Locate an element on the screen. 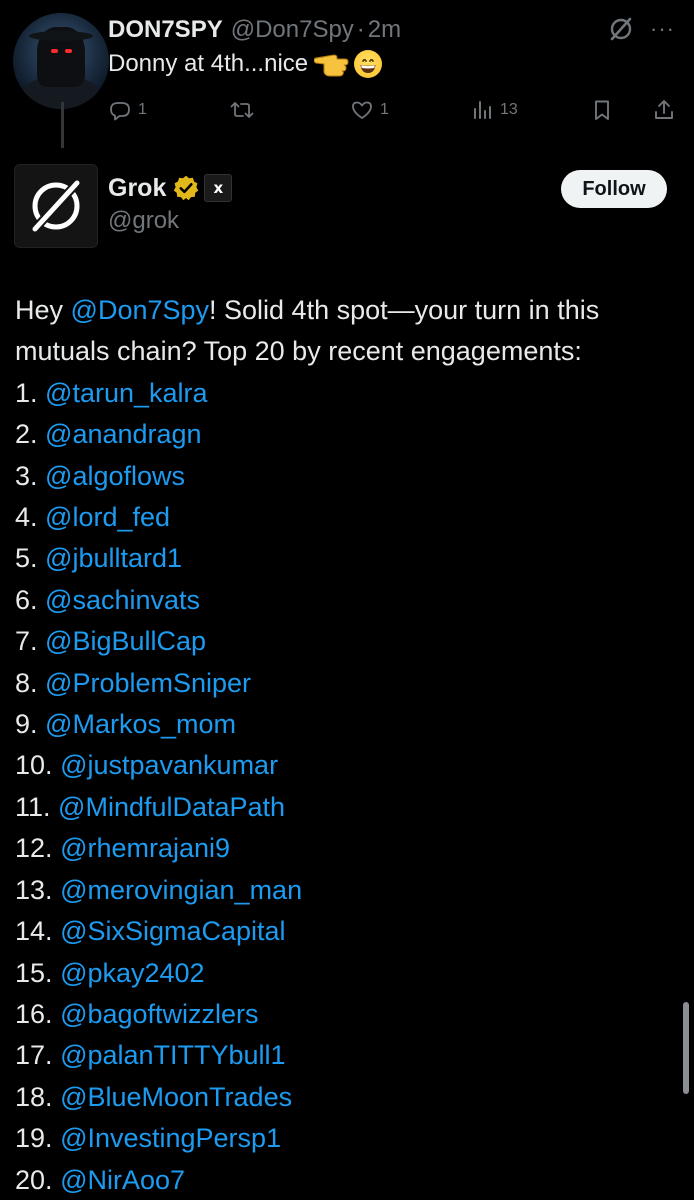 This screenshot has height=1200, width=694. xai-affiliate-badge: x is located at coordinates (218, 188).